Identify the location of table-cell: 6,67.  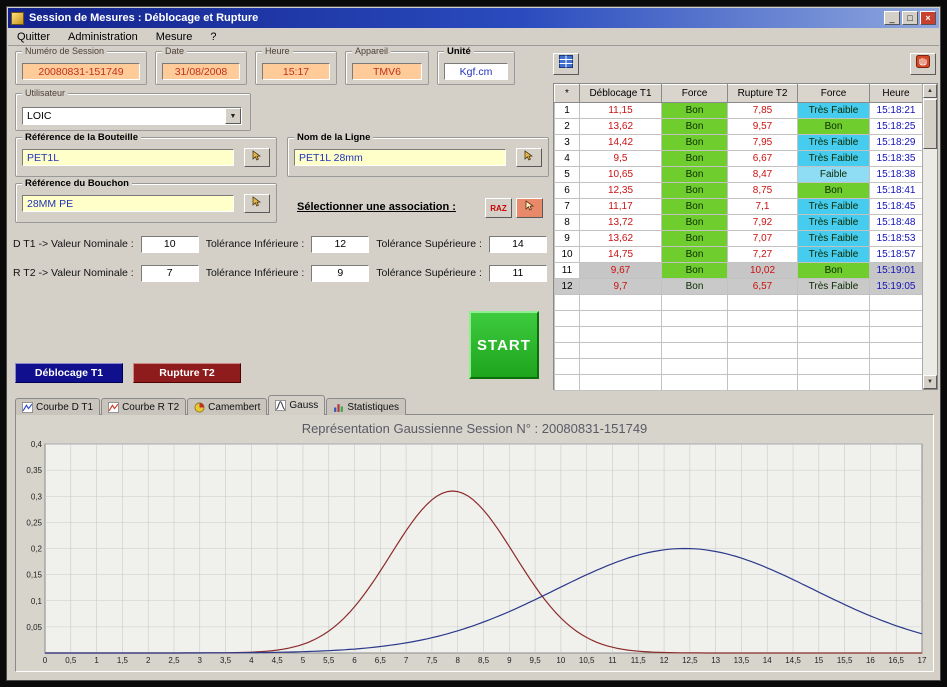
(762, 158).